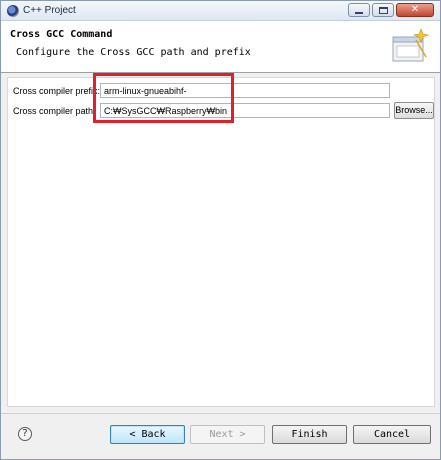 Image resolution: width=441 pixels, height=460 pixels. Describe the element at coordinates (57, 91) in the screenshot. I see `prefix-label: Cross compiler prefix:` at that location.